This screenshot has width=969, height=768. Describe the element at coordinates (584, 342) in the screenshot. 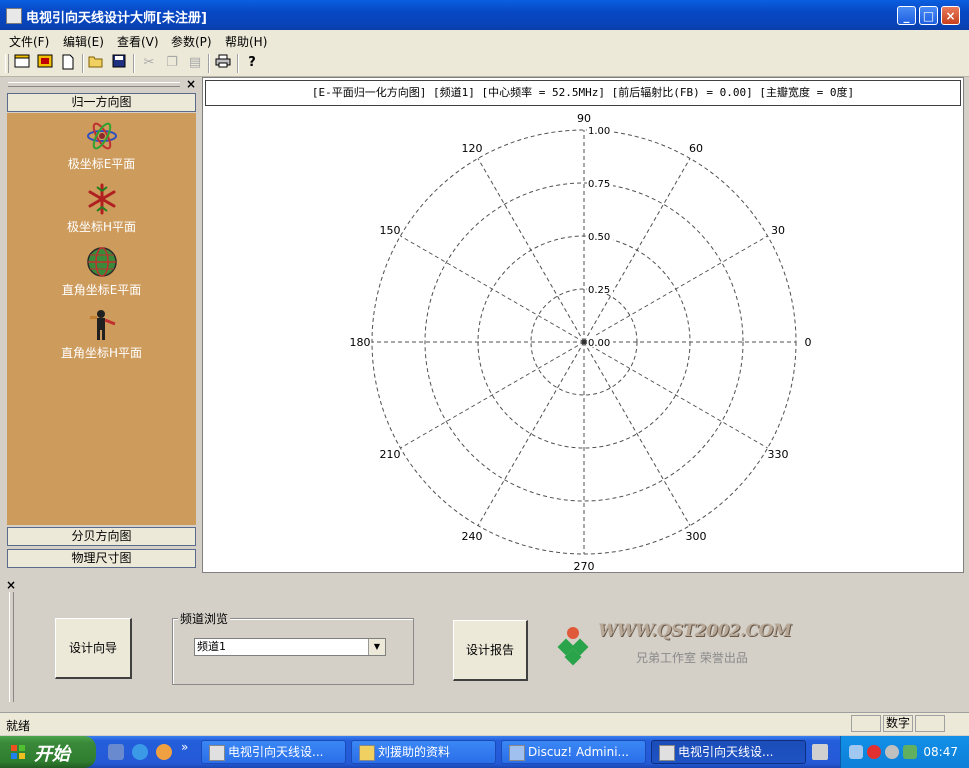

I see `polar-center-point` at that location.